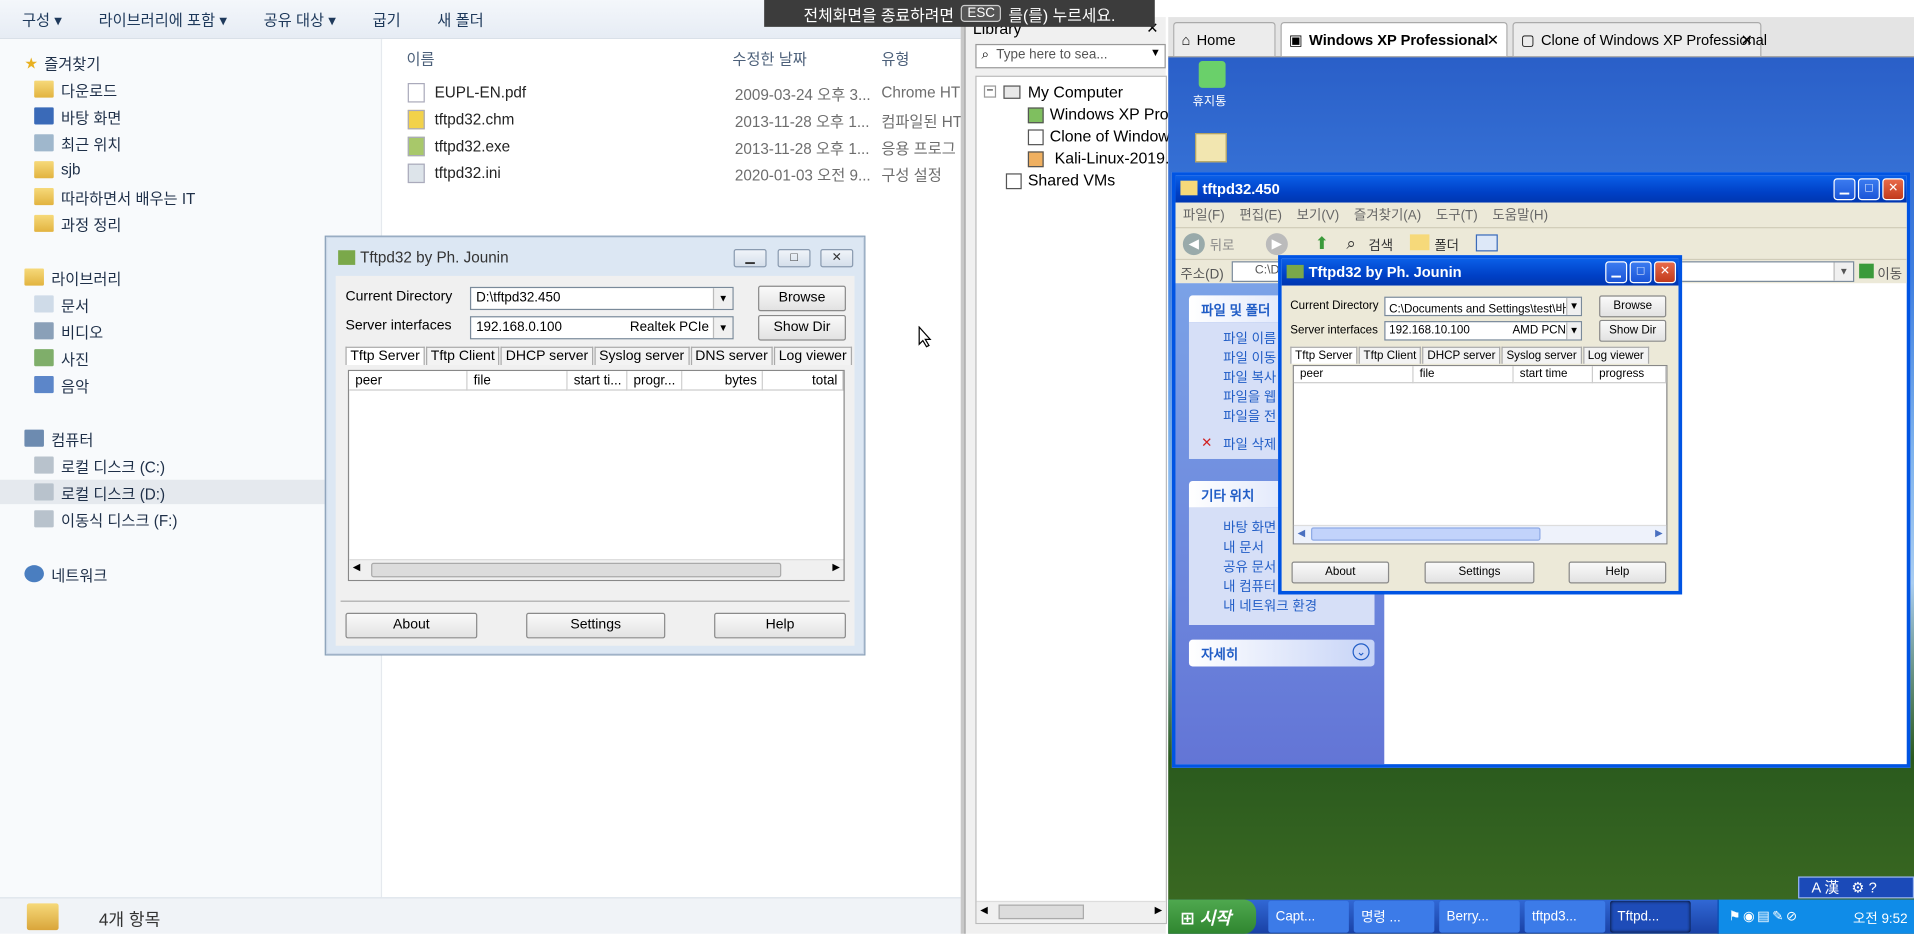 Image resolution: width=1914 pixels, height=934 pixels. Describe the element at coordinates (836, 567) in the screenshot. I see `scroll-right-icon: ▶` at that location.